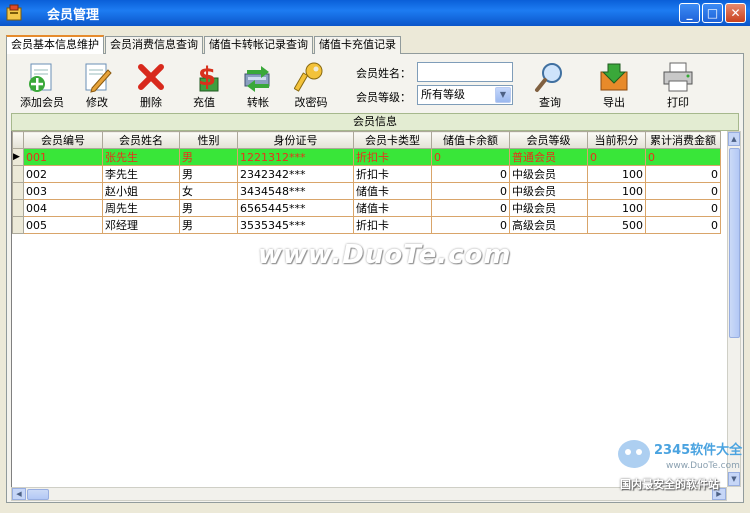 This screenshot has width=750, height=513. What do you see at coordinates (151, 85) in the screenshot?
I see `delete-button: 删除` at bounding box center [151, 85].